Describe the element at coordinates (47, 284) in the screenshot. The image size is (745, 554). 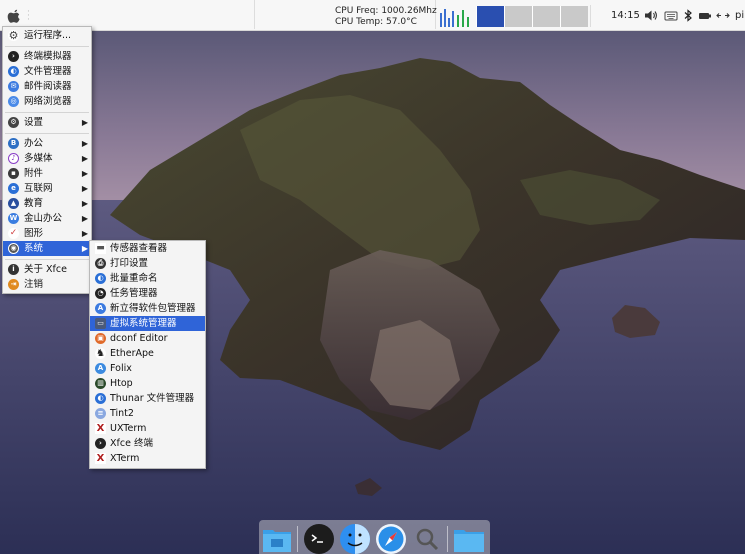
I see `menu-item-logout: ⇥ 注销` at that location.